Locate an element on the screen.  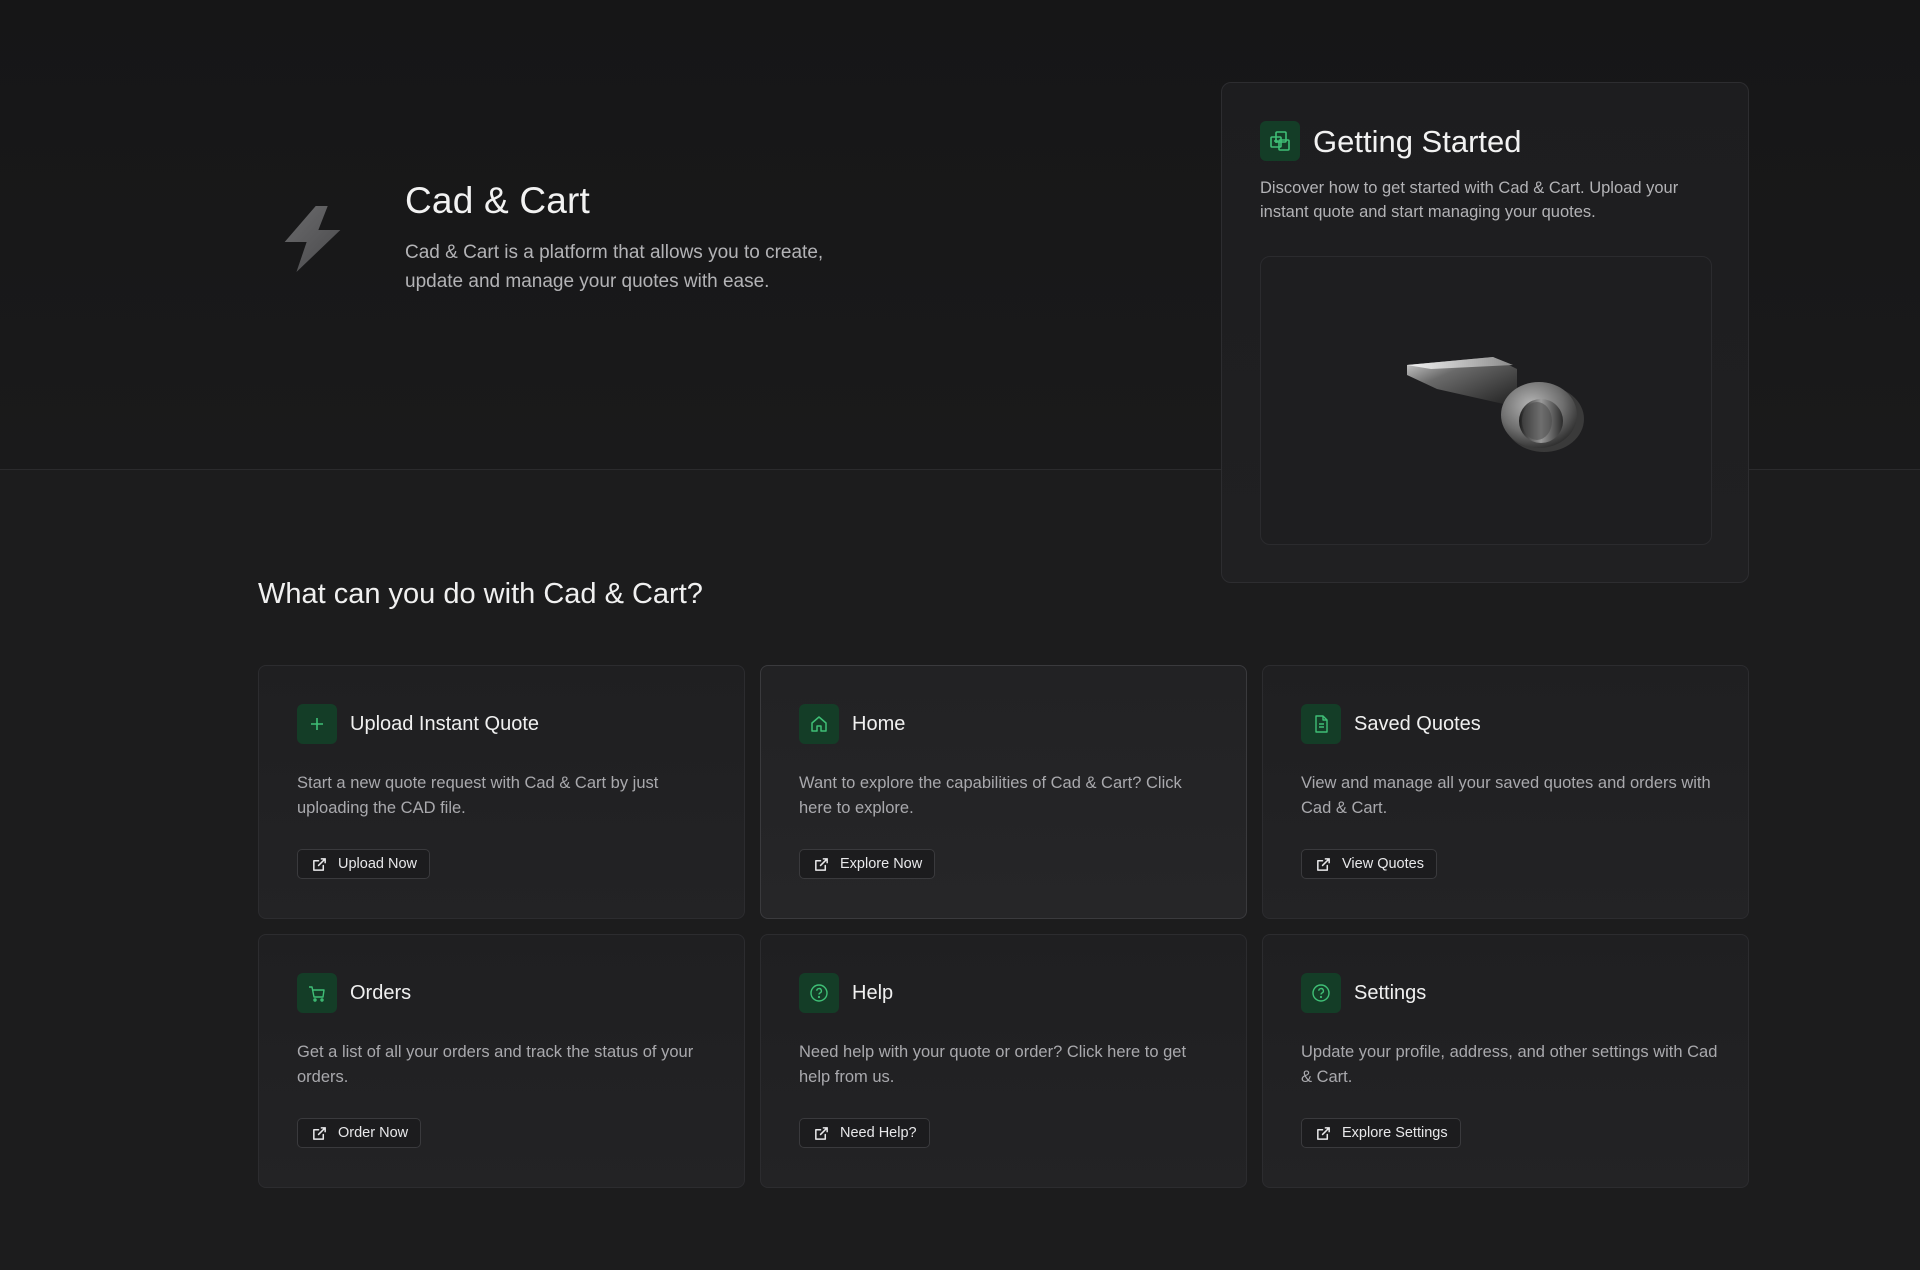
explore-settings-button: Explore Settings is located at coordinates (1381, 1133).